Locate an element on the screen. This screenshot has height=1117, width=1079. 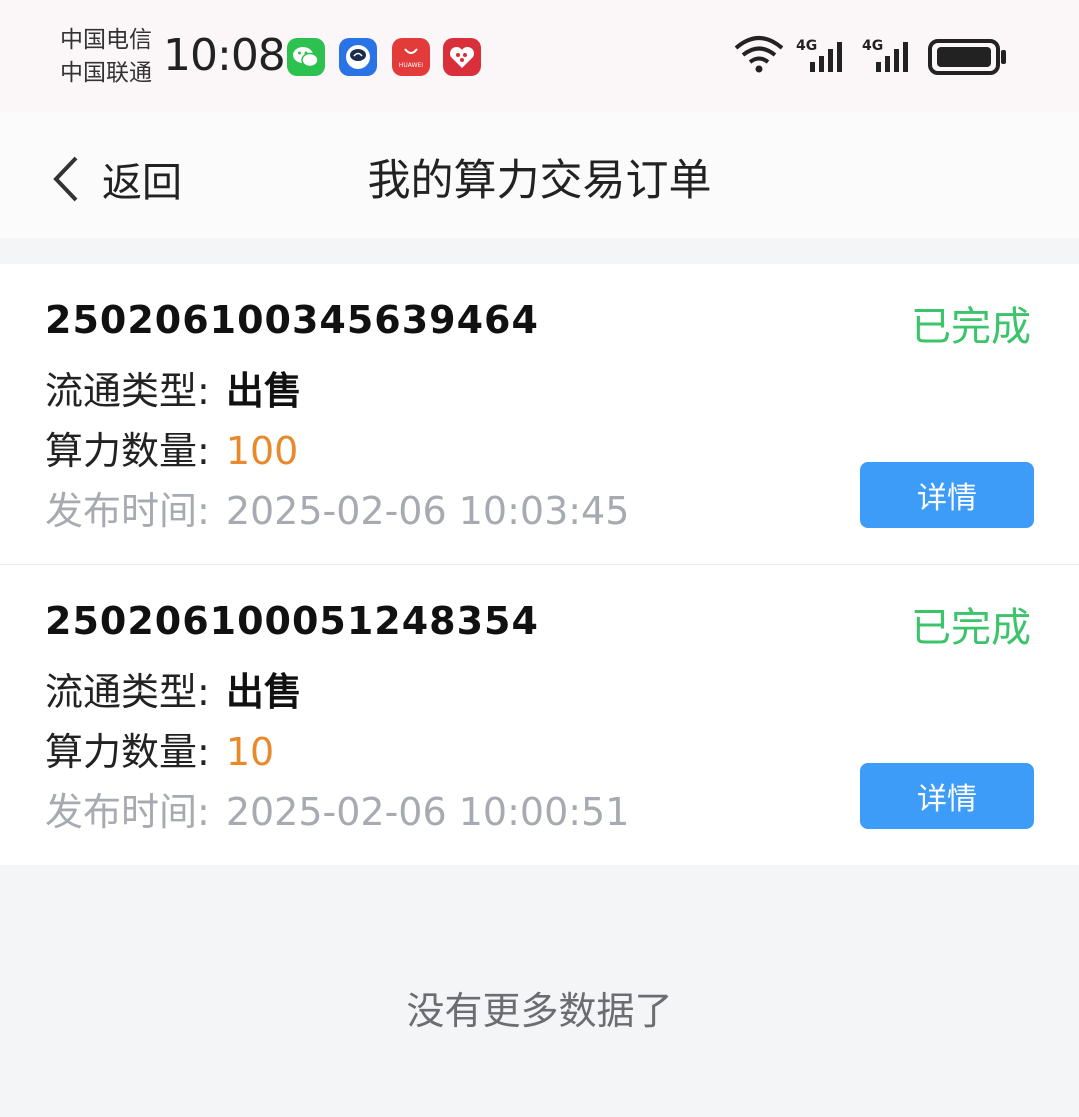
carrier-2: 中国联通 is located at coordinates (106, 73).